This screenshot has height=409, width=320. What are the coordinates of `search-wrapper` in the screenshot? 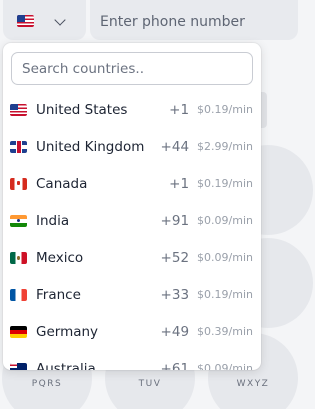 It's located at (132, 67).